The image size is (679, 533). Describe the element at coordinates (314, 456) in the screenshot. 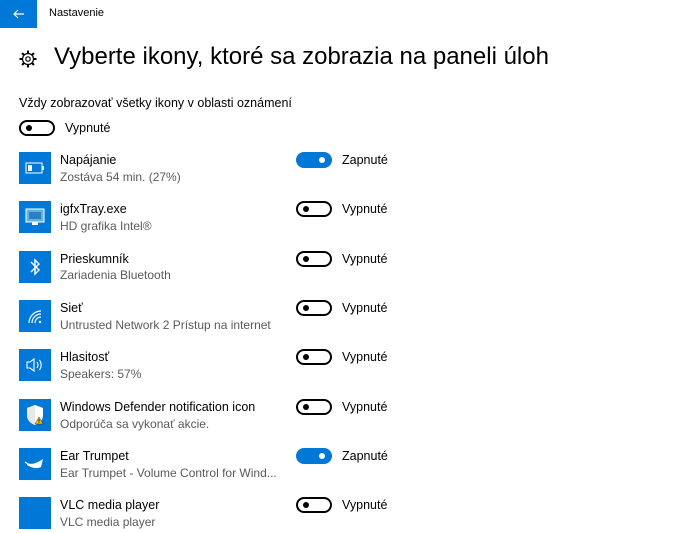

I see `toggle-ear-trumpet` at that location.